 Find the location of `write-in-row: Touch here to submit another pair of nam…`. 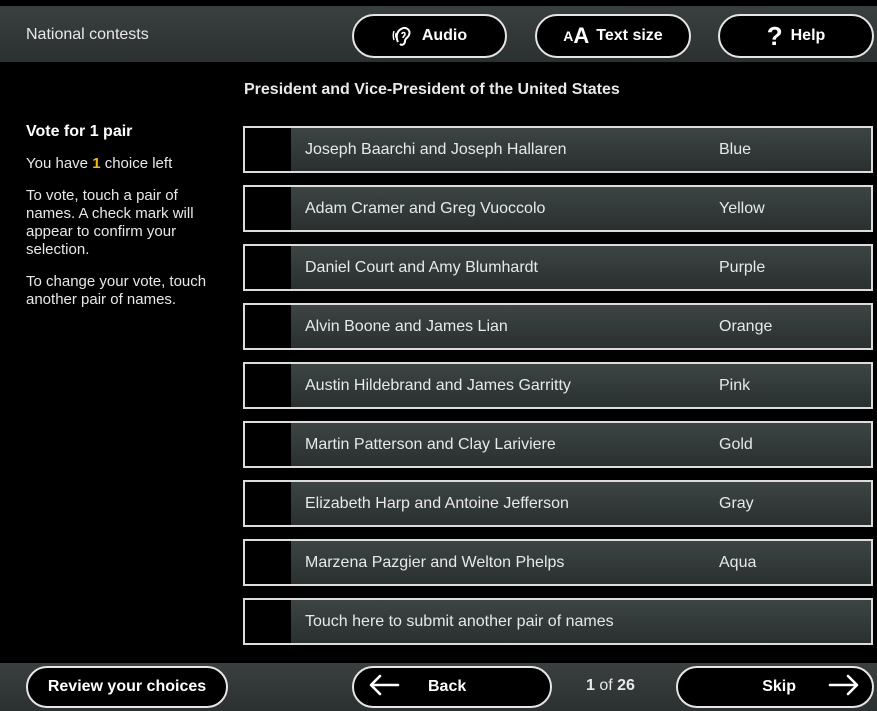

write-in-row: Touch here to submit another pair of nam… is located at coordinates (558, 621).